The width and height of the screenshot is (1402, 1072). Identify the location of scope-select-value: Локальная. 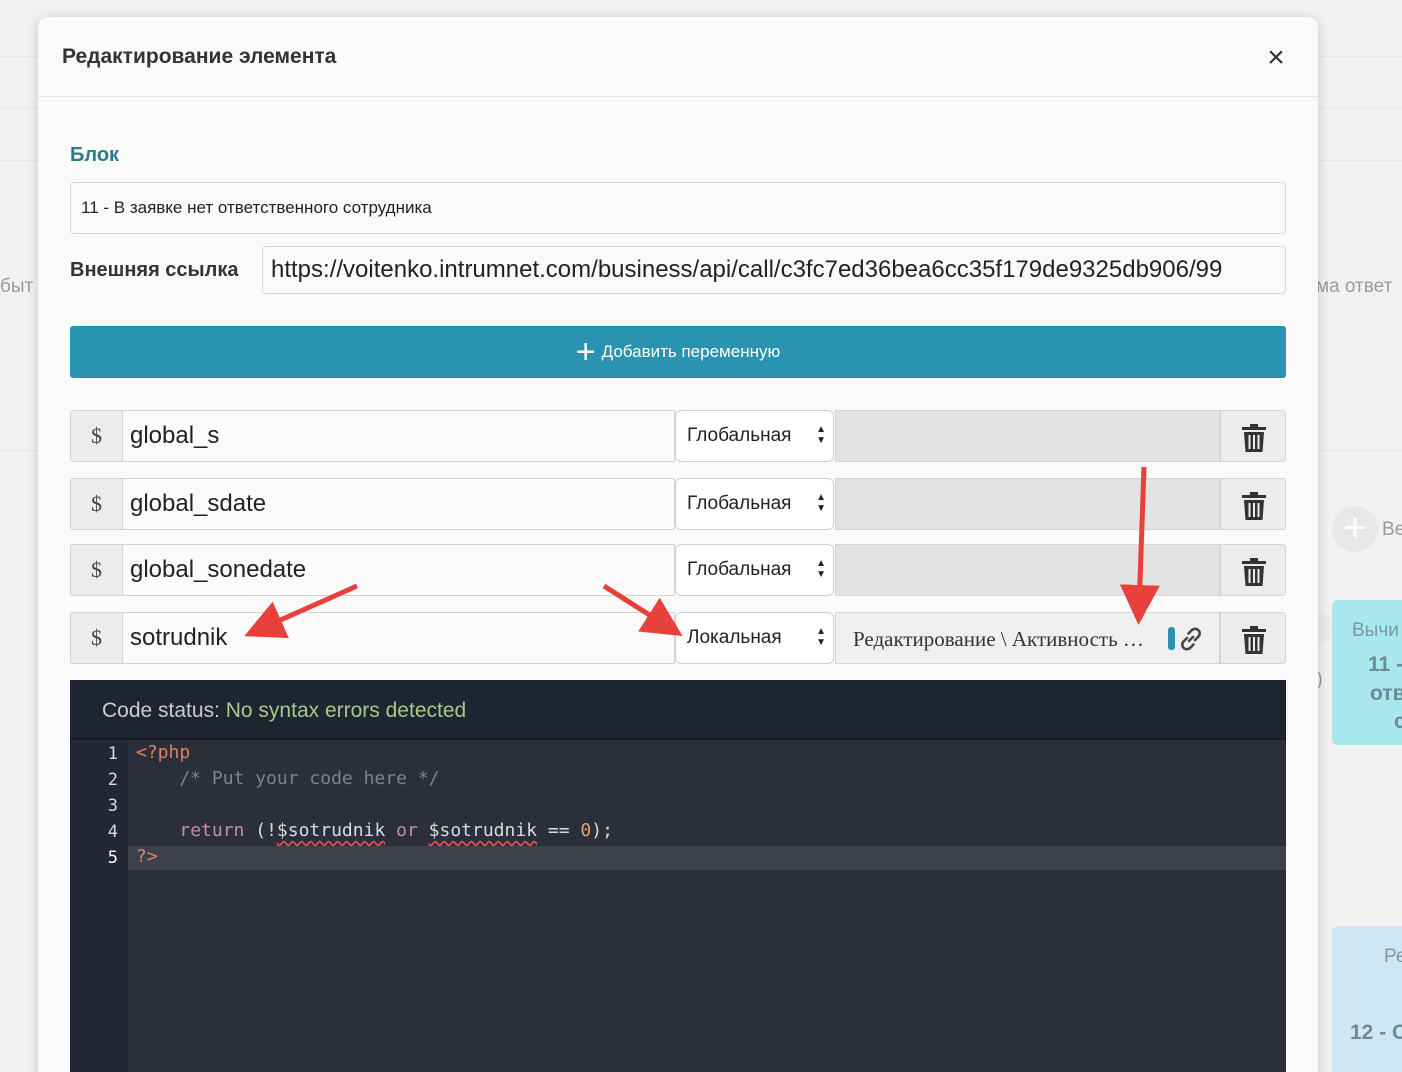
(734, 637).